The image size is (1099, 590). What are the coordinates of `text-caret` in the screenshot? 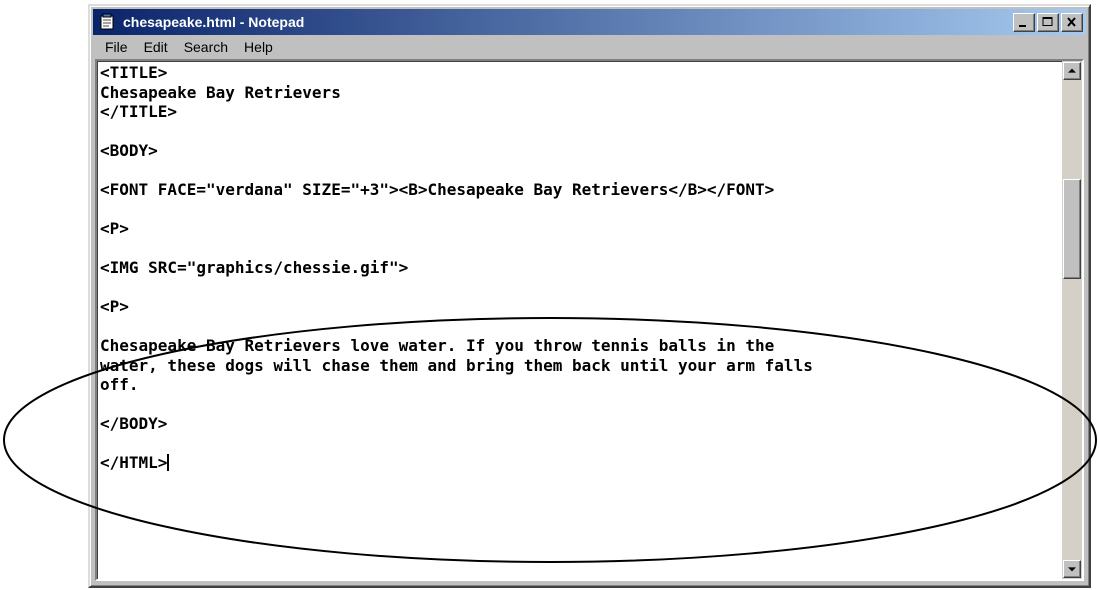 It's located at (168, 462).